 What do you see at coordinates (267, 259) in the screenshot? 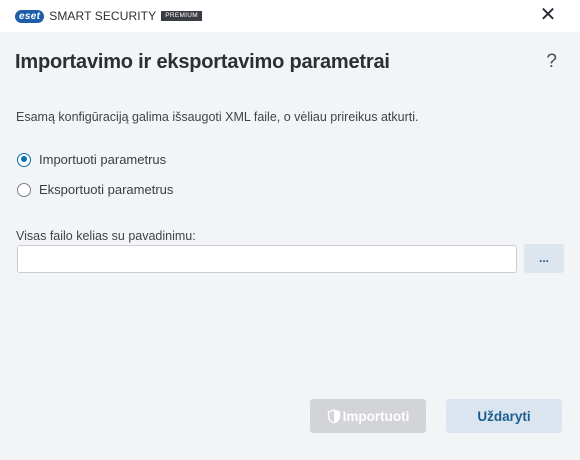
I see `file-path-input` at bounding box center [267, 259].